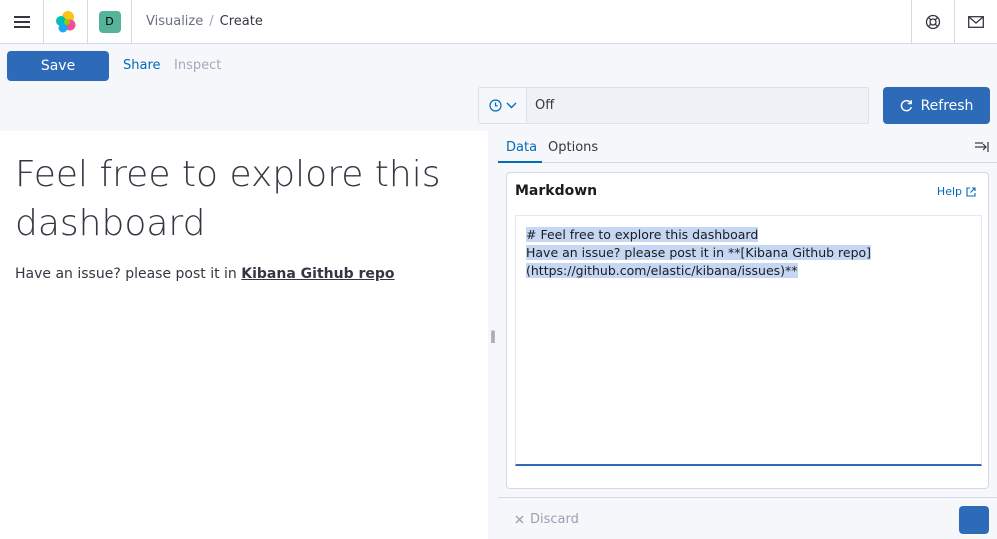 The height and width of the screenshot is (539, 997). Describe the element at coordinates (974, 520) in the screenshot. I see `apply-changes-button` at that location.